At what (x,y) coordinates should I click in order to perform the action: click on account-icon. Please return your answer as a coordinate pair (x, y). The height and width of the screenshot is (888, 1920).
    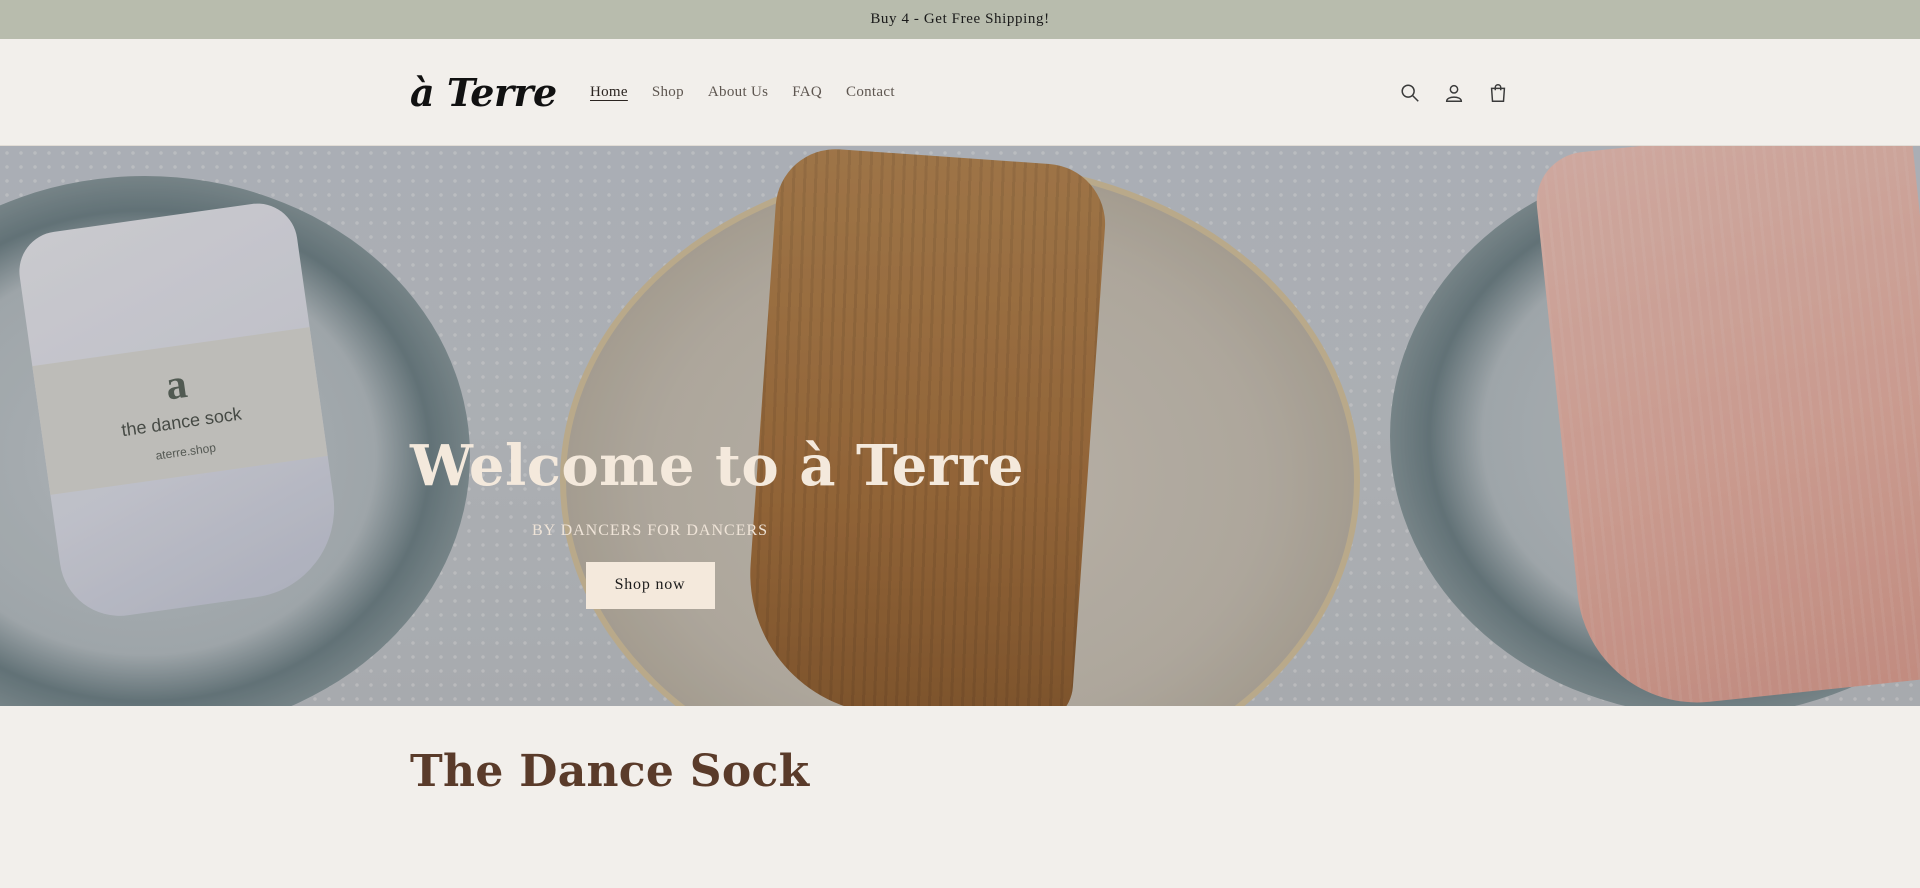
    Looking at the image, I should click on (1454, 93).